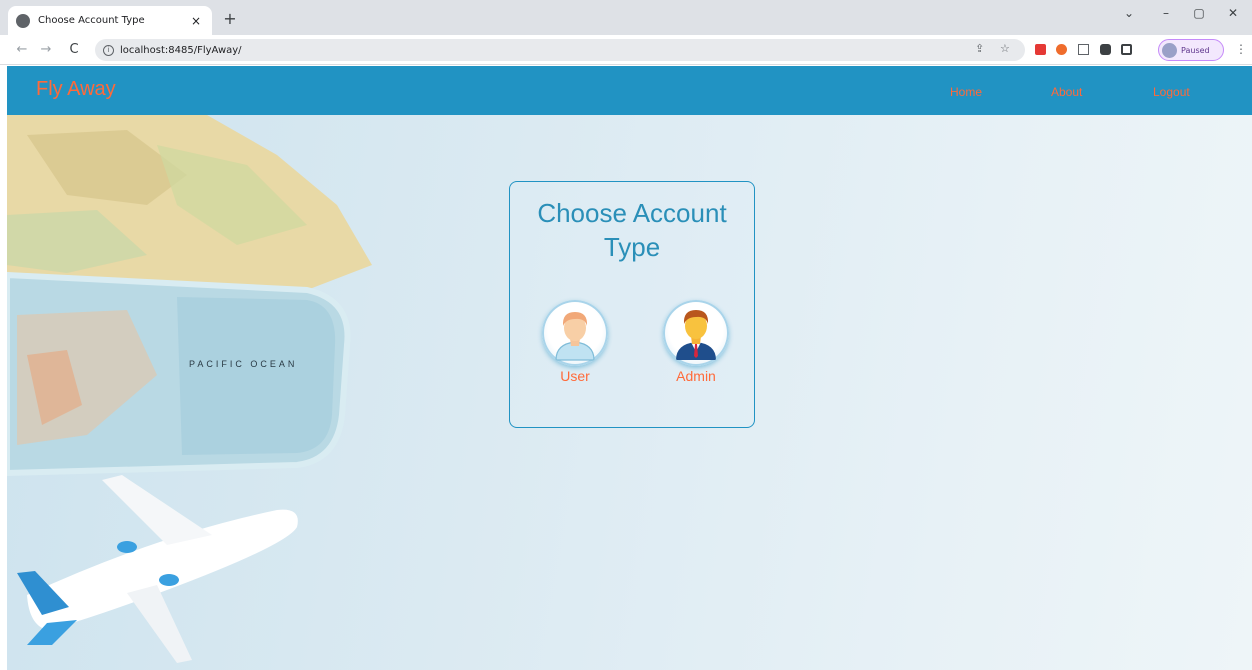 This screenshot has width=1252, height=670. Describe the element at coordinates (629, 90) in the screenshot. I see `site-navbar: Fly Away Home About Logout` at that location.